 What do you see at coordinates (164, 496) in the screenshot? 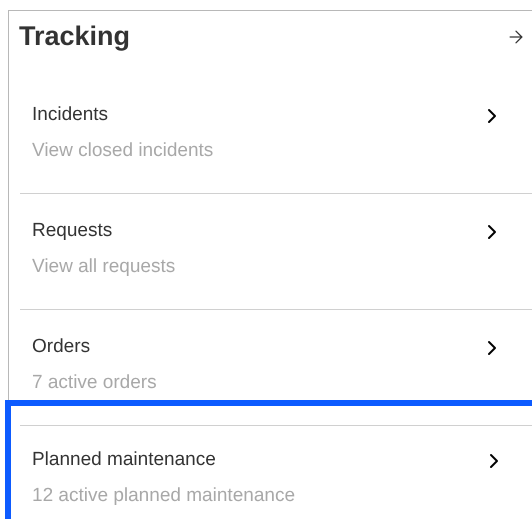
I see `item-subtitle: 12 active planned maintenance` at bounding box center [164, 496].